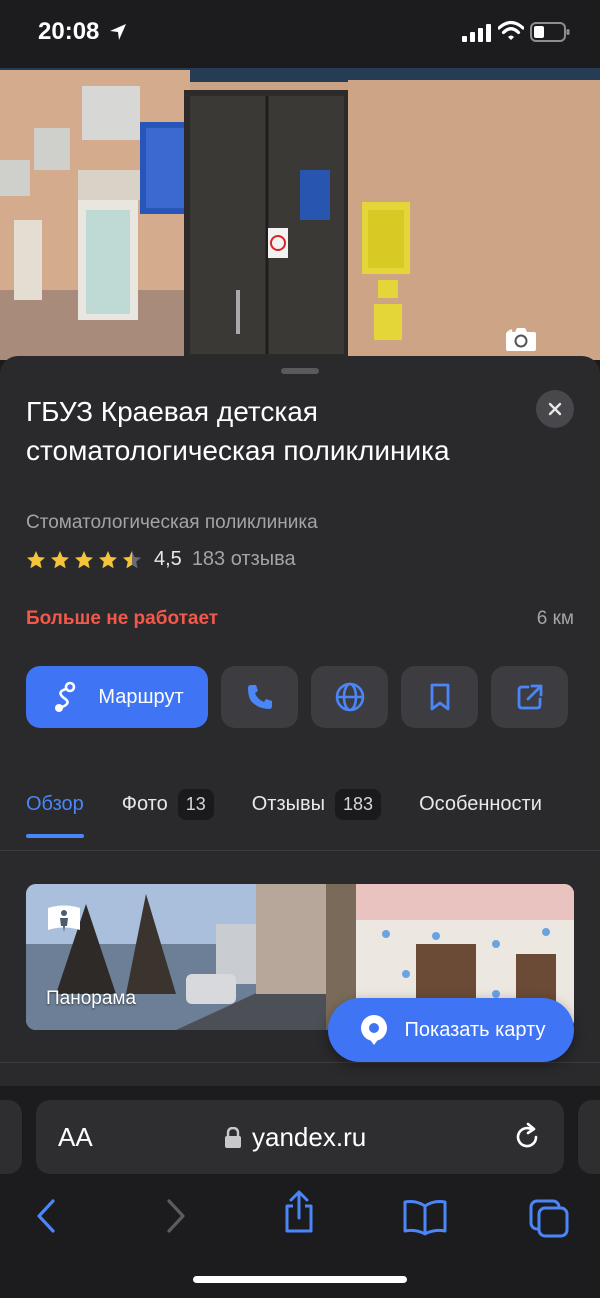 The image size is (600, 1298). Describe the element at coordinates (46, 1216) in the screenshot. I see `back-icon` at that location.